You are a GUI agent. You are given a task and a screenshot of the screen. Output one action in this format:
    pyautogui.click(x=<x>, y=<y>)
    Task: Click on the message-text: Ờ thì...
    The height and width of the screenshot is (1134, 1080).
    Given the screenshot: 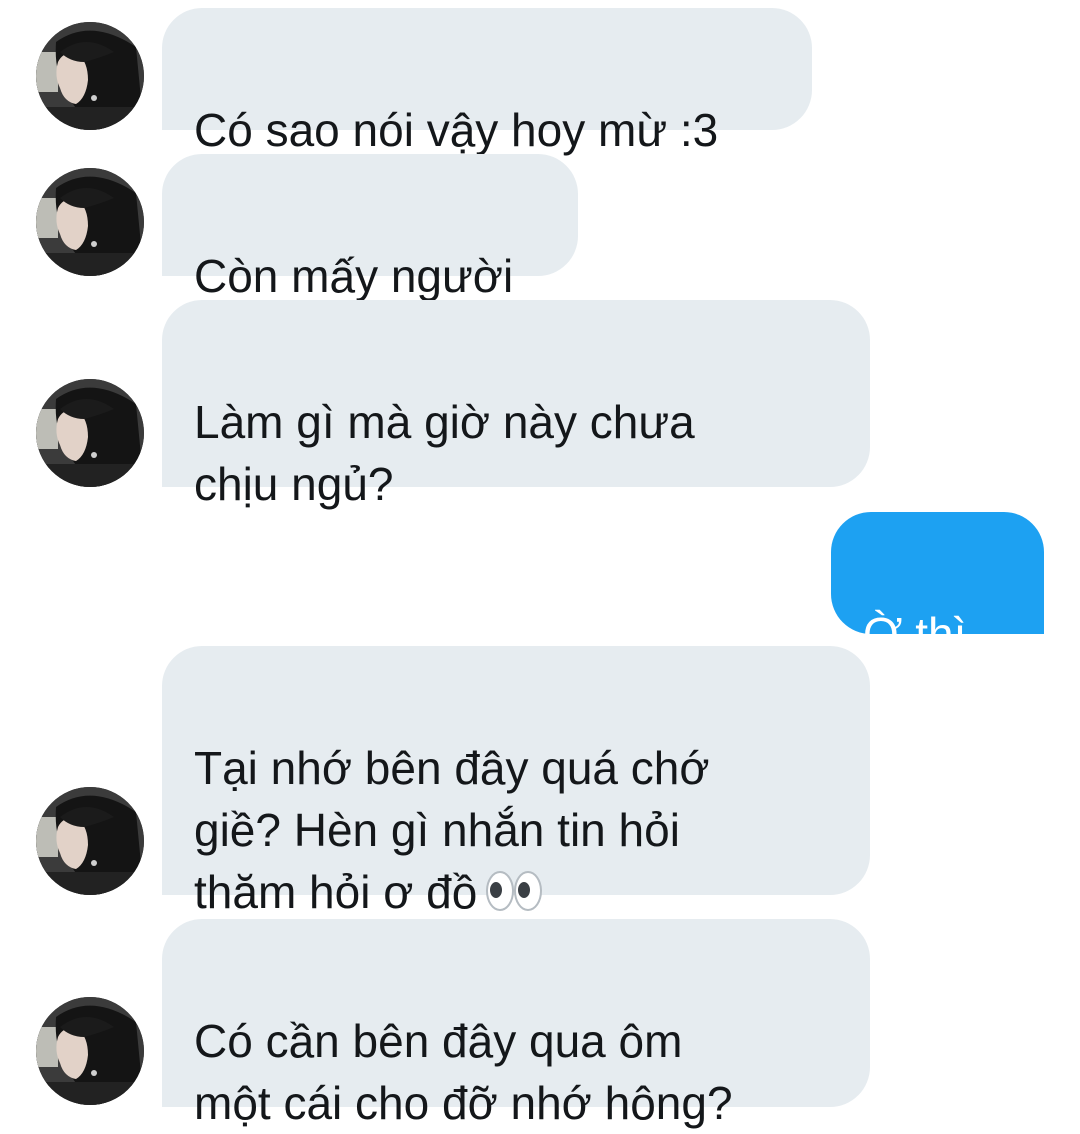 What is the action you would take?
    pyautogui.click(x=934, y=634)
    